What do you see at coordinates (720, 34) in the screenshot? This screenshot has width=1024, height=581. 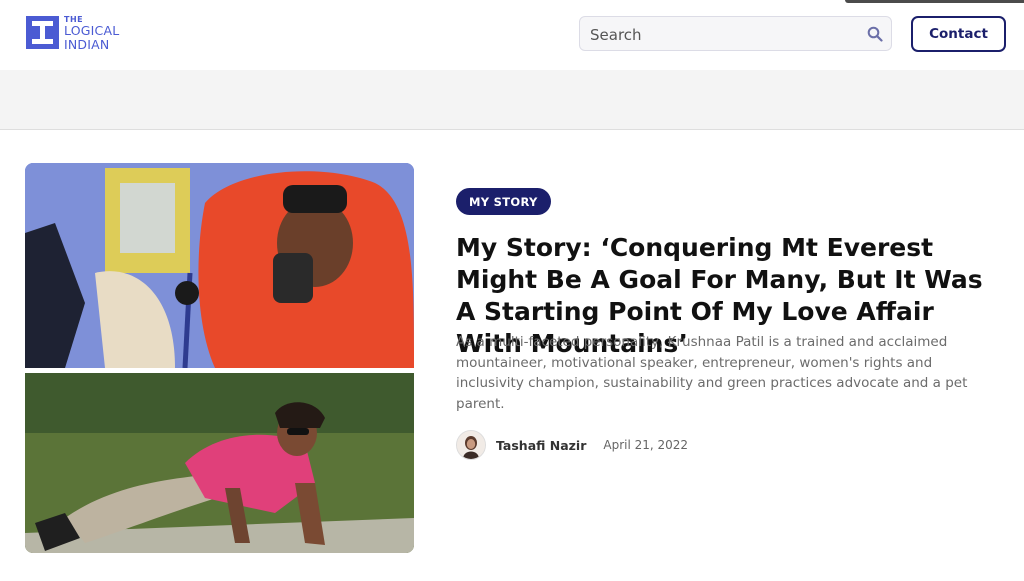 I see `search-input` at bounding box center [720, 34].